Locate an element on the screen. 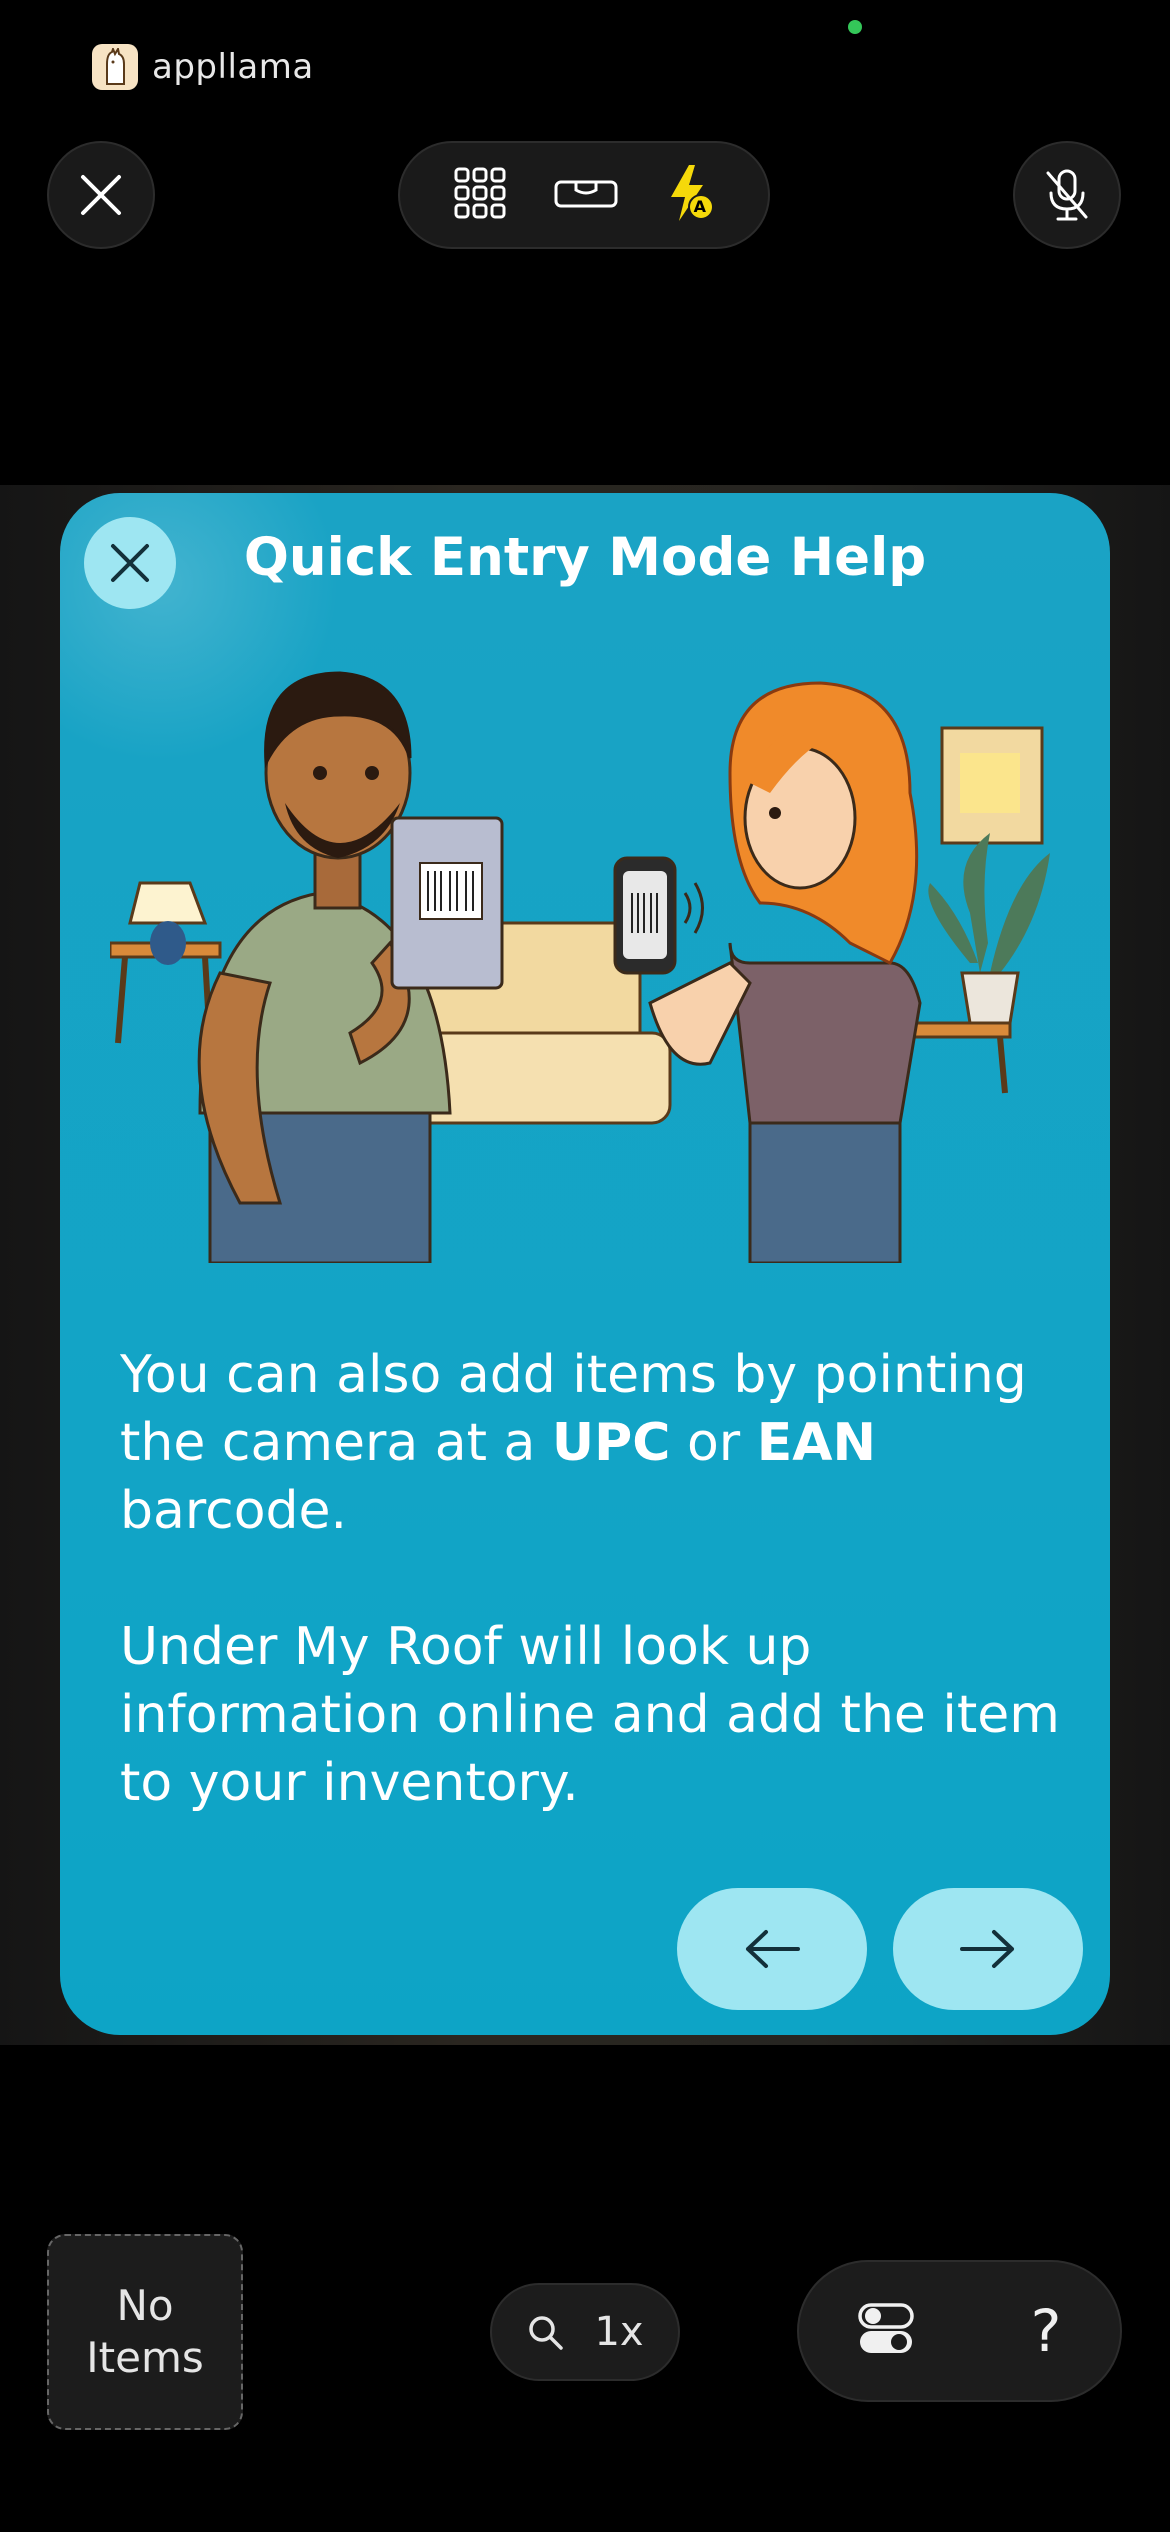 The width and height of the screenshot is (1170, 2532). captured-items-tray: No Items is located at coordinates (145, 2332).